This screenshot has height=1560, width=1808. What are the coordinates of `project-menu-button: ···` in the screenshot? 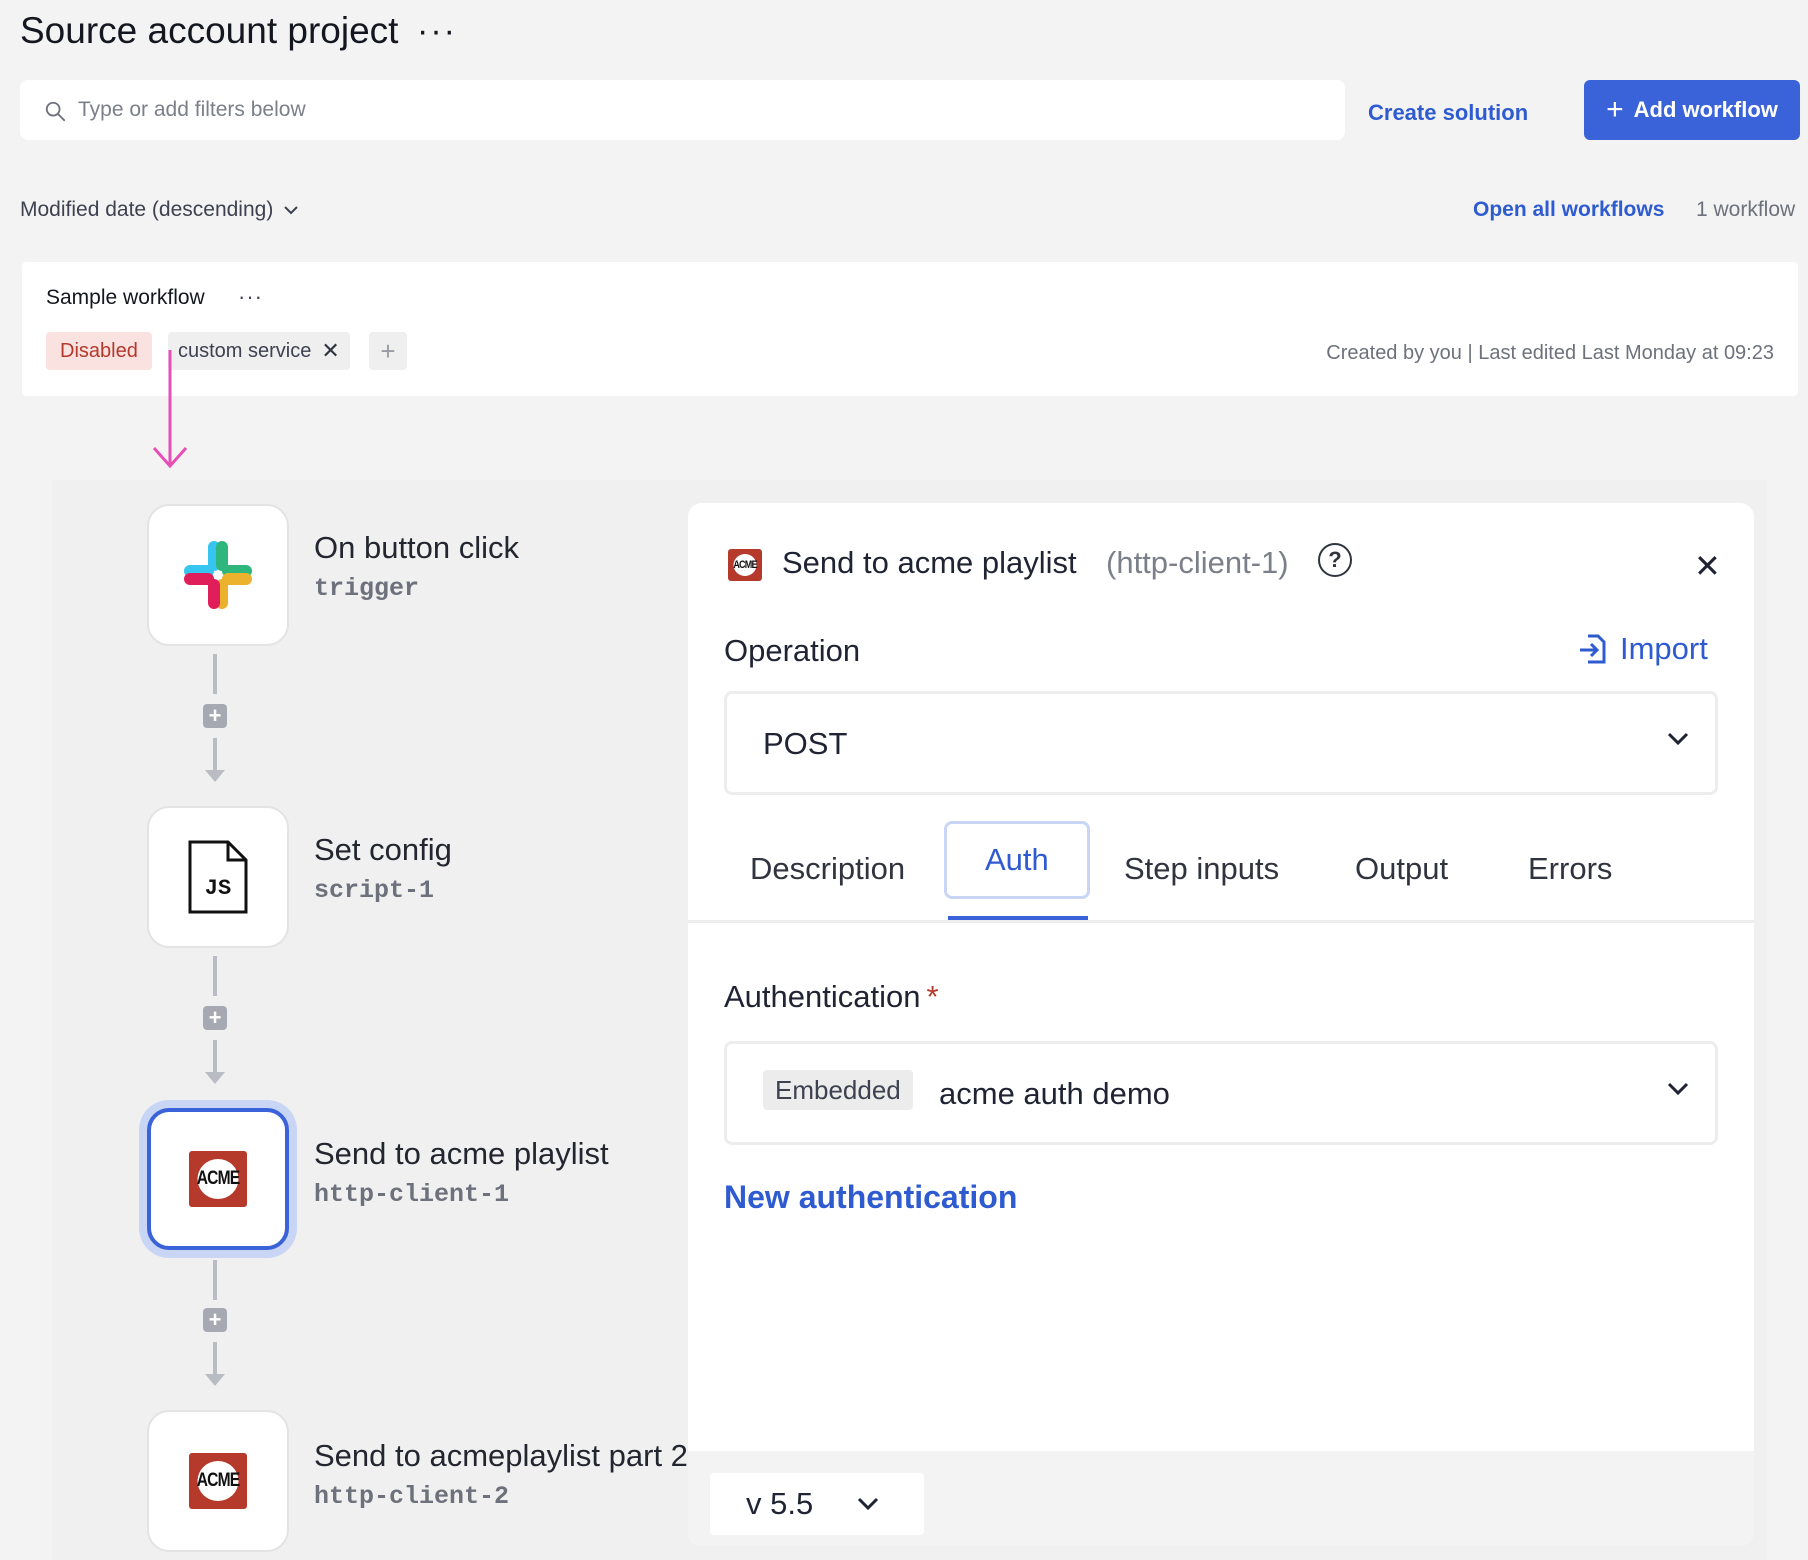 It's located at (437, 31).